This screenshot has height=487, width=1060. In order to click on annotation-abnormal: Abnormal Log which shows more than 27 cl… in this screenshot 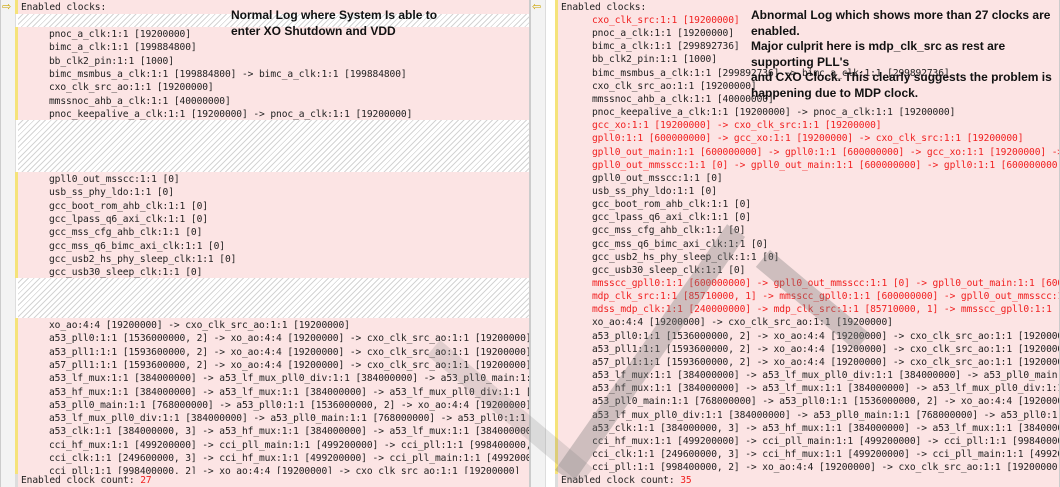, I will do `click(905, 54)`.